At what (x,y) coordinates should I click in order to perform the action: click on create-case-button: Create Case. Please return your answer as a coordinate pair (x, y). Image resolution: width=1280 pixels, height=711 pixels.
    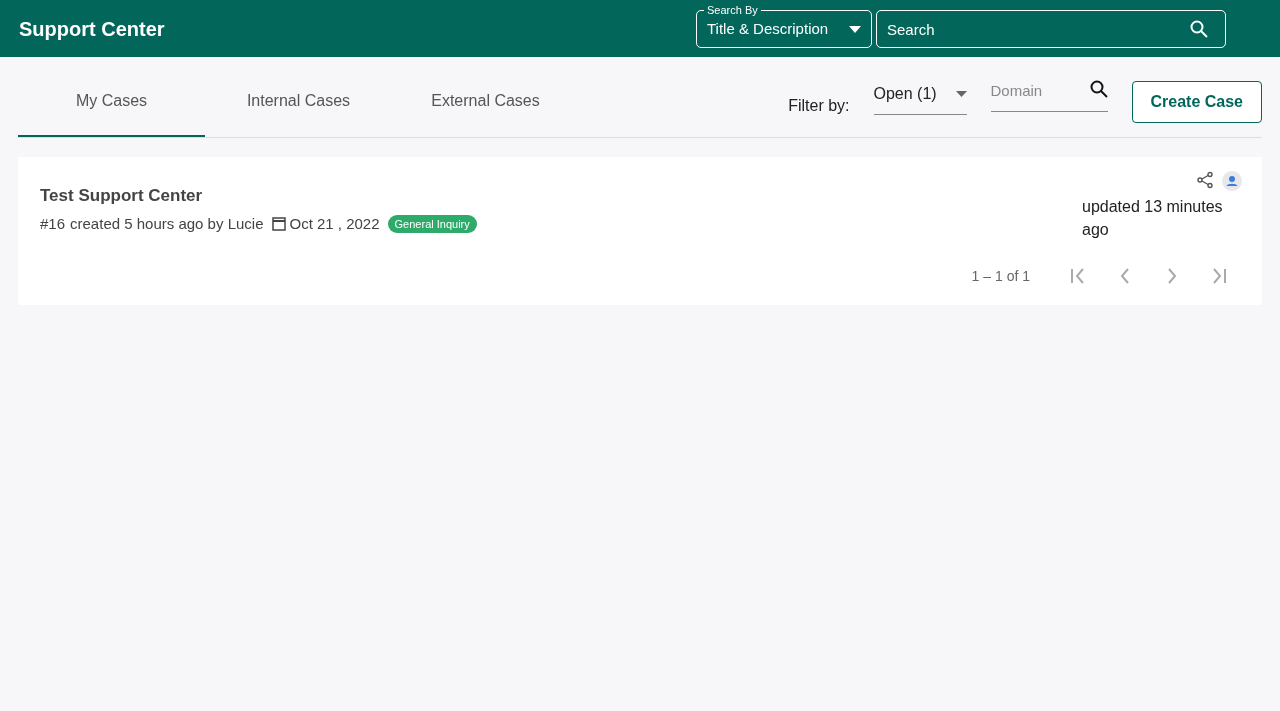
    Looking at the image, I should click on (1196, 102).